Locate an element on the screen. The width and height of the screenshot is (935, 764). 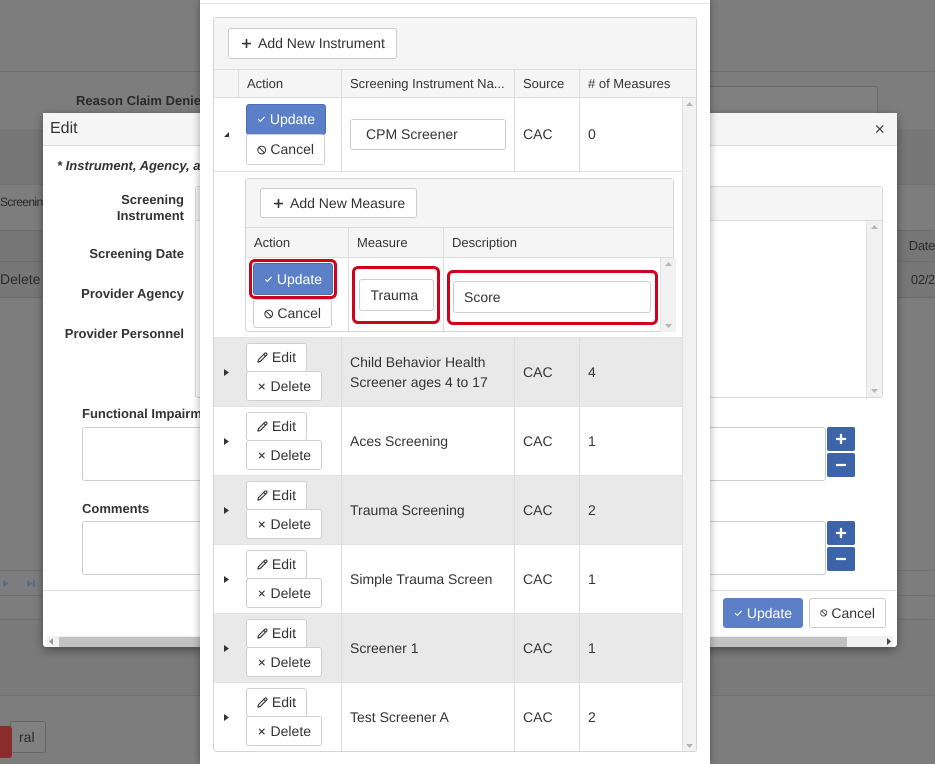
table-cell-text: Child Behavior Health Screener ages 4 to 17 is located at coordinates (419, 372).